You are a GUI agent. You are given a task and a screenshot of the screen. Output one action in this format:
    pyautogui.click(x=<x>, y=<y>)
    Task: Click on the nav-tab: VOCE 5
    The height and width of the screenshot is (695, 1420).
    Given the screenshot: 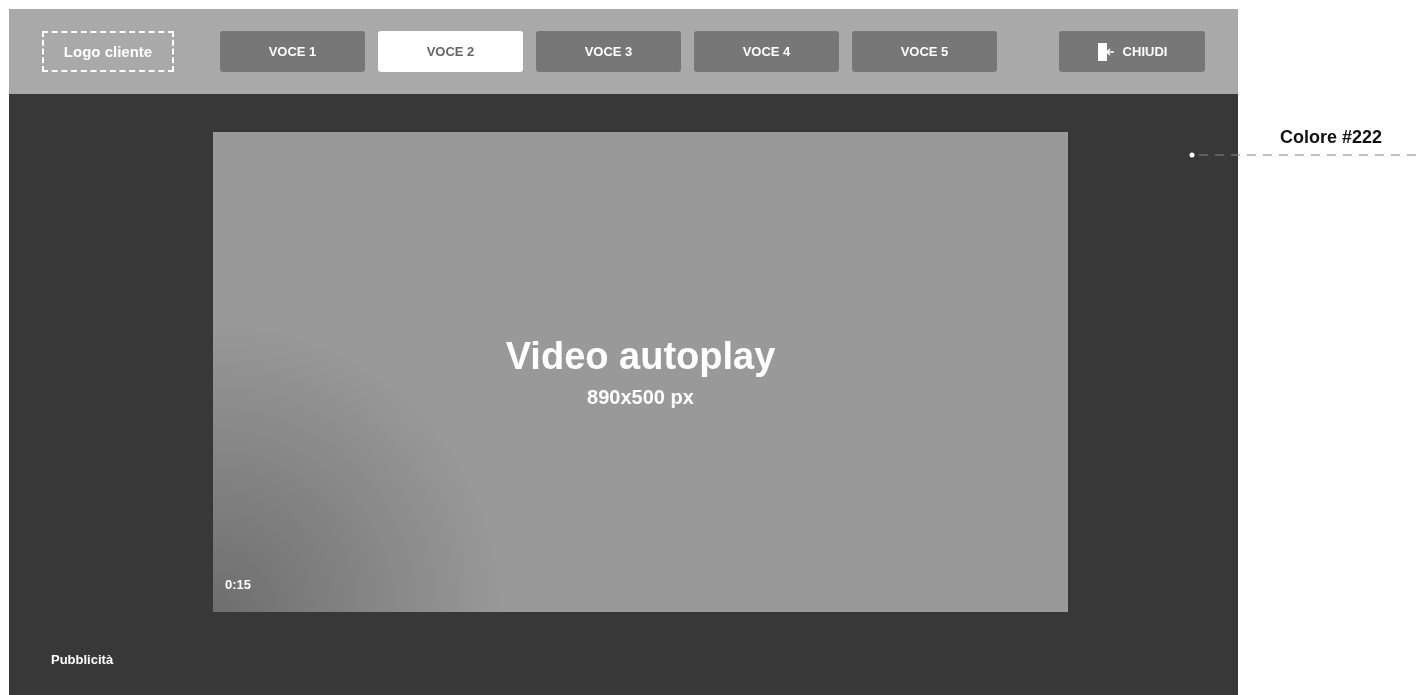 What is the action you would take?
    pyautogui.click(x=924, y=51)
    